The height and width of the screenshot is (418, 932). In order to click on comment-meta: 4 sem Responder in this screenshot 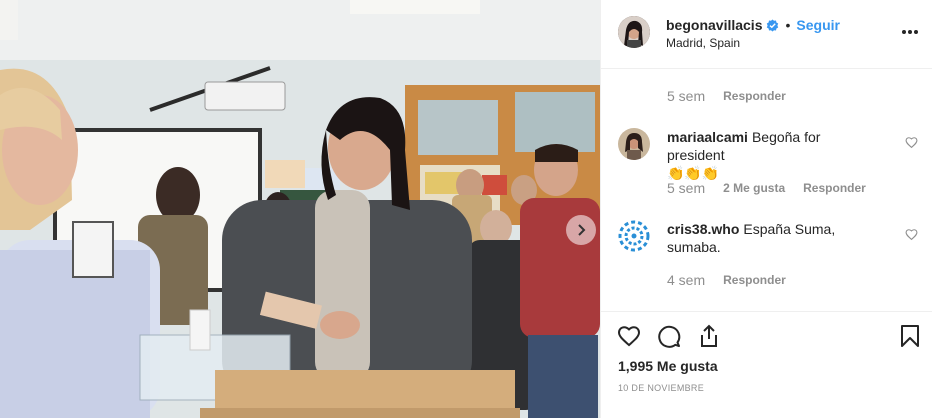, I will do `click(735, 280)`.